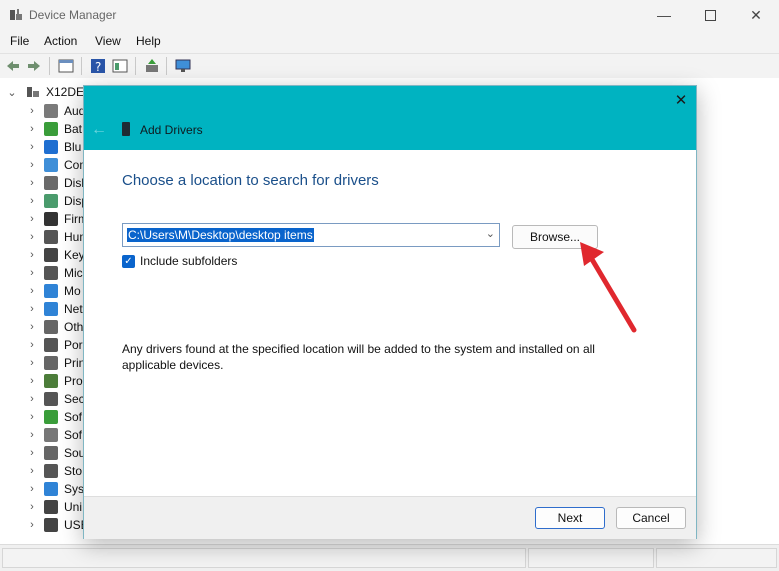 The height and width of the screenshot is (571, 779). I want to click on tree-item-label: Bat, so click(73, 129).